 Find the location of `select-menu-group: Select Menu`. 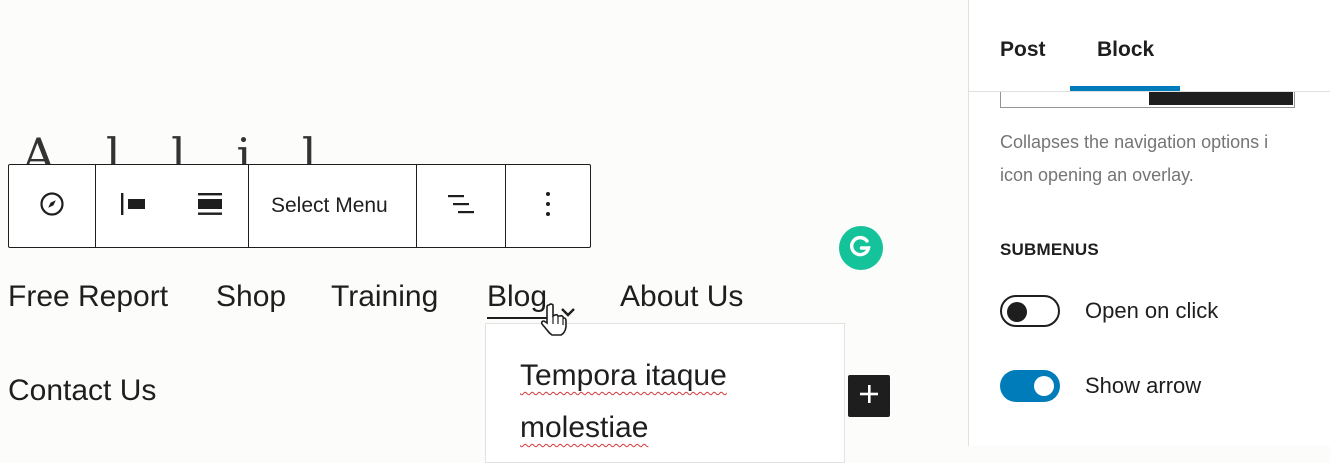

select-menu-group: Select Menu is located at coordinates (333, 206).